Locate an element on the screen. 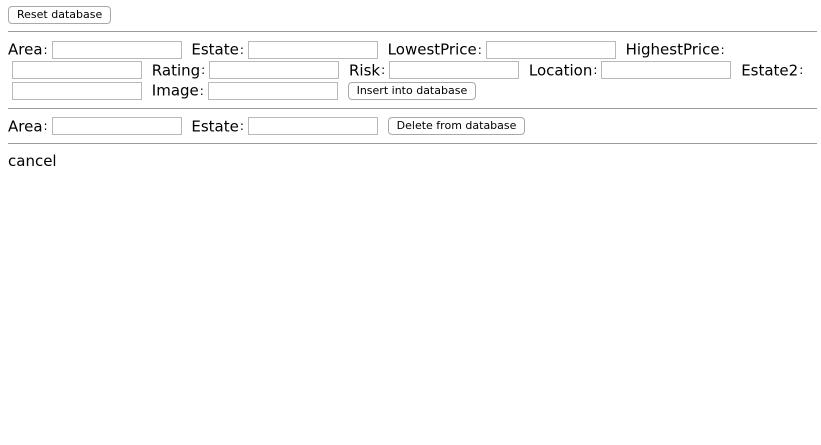 Image resolution: width=821 pixels, height=445 pixels. estate-colon: : is located at coordinates (241, 49).